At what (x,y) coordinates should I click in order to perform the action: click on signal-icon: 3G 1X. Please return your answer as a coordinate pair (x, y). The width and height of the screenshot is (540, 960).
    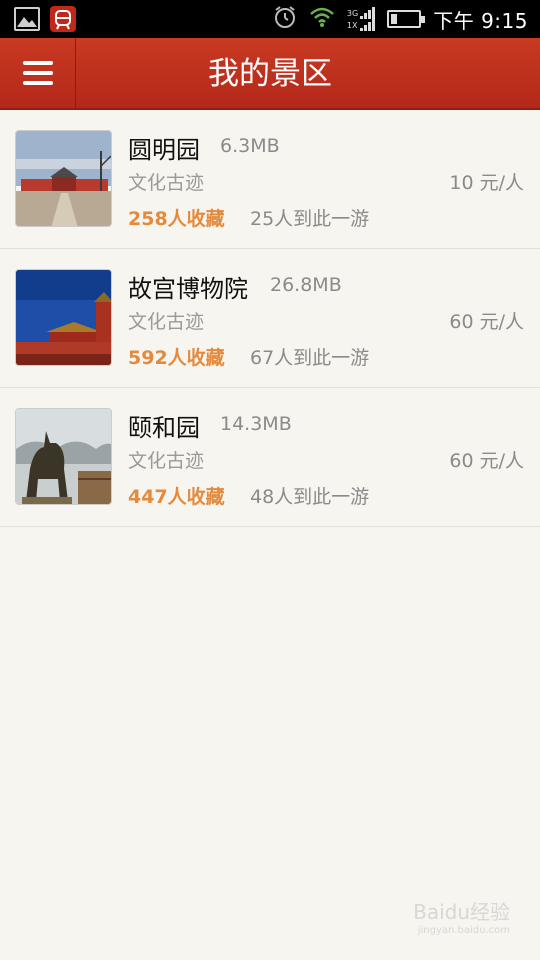
    Looking at the image, I should click on (361, 19).